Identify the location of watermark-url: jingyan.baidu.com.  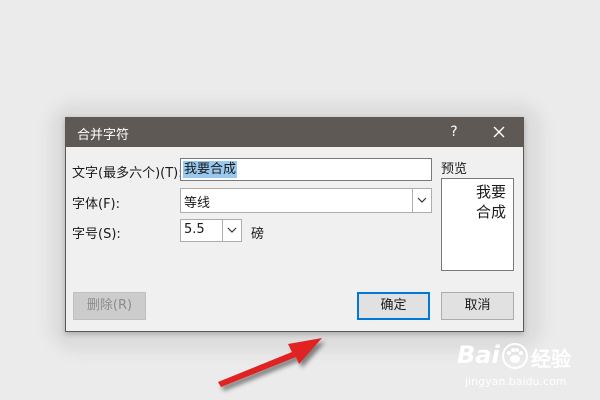
(516, 381).